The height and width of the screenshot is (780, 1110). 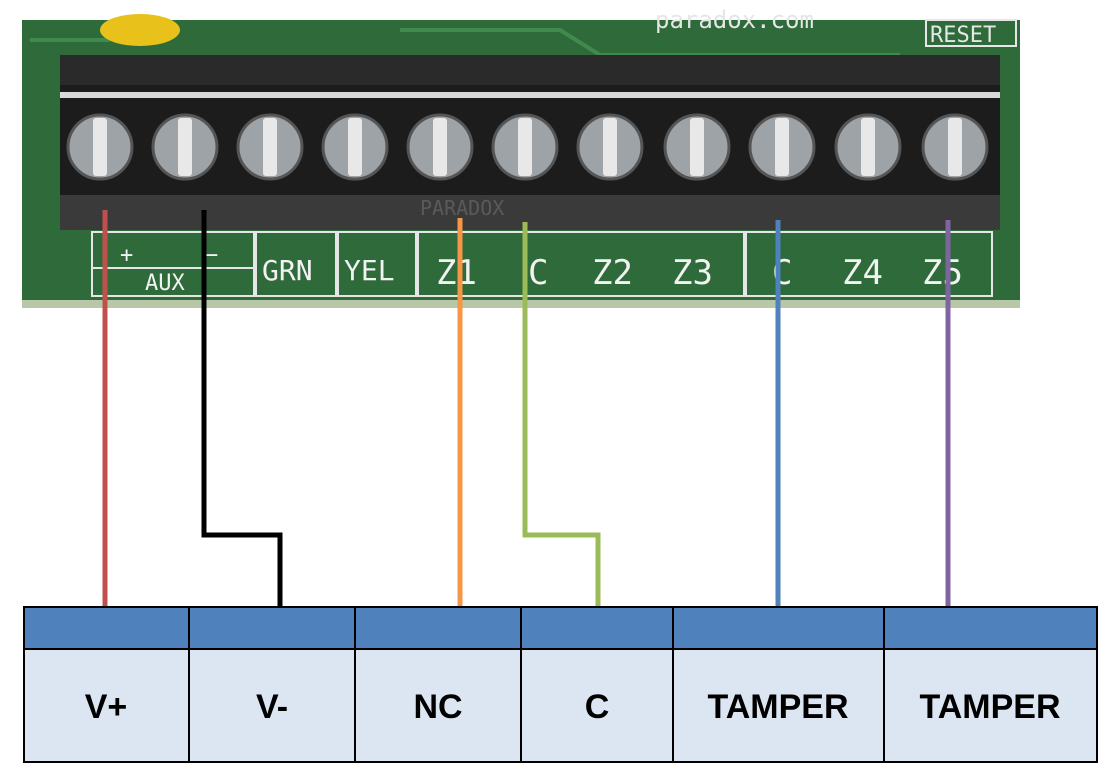 I want to click on reset-label: RESET, so click(x=963, y=35).